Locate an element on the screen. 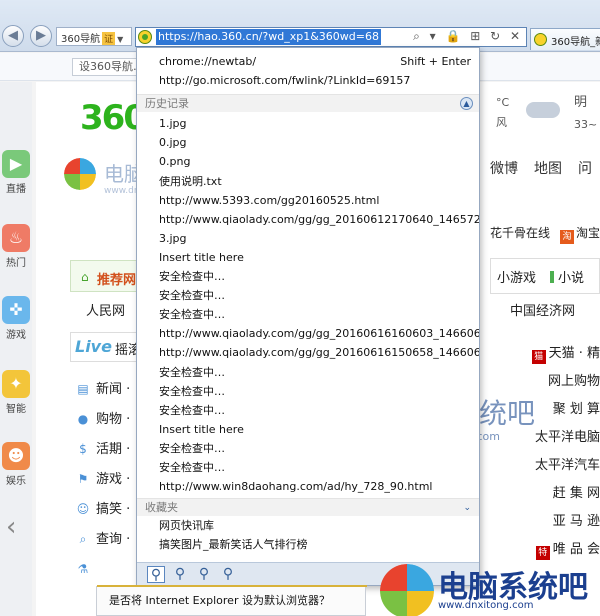 The image size is (600, 616). history-item-text: 0.jpg is located at coordinates (173, 143).